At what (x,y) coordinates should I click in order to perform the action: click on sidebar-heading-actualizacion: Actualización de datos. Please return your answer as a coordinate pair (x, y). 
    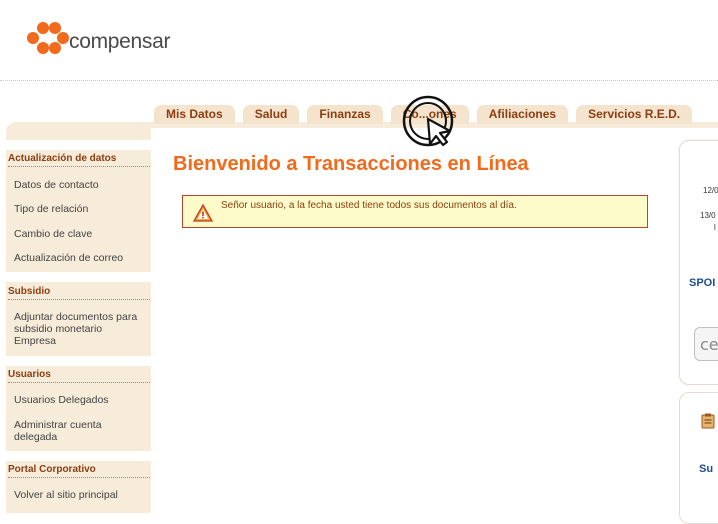
    Looking at the image, I should click on (79, 160).